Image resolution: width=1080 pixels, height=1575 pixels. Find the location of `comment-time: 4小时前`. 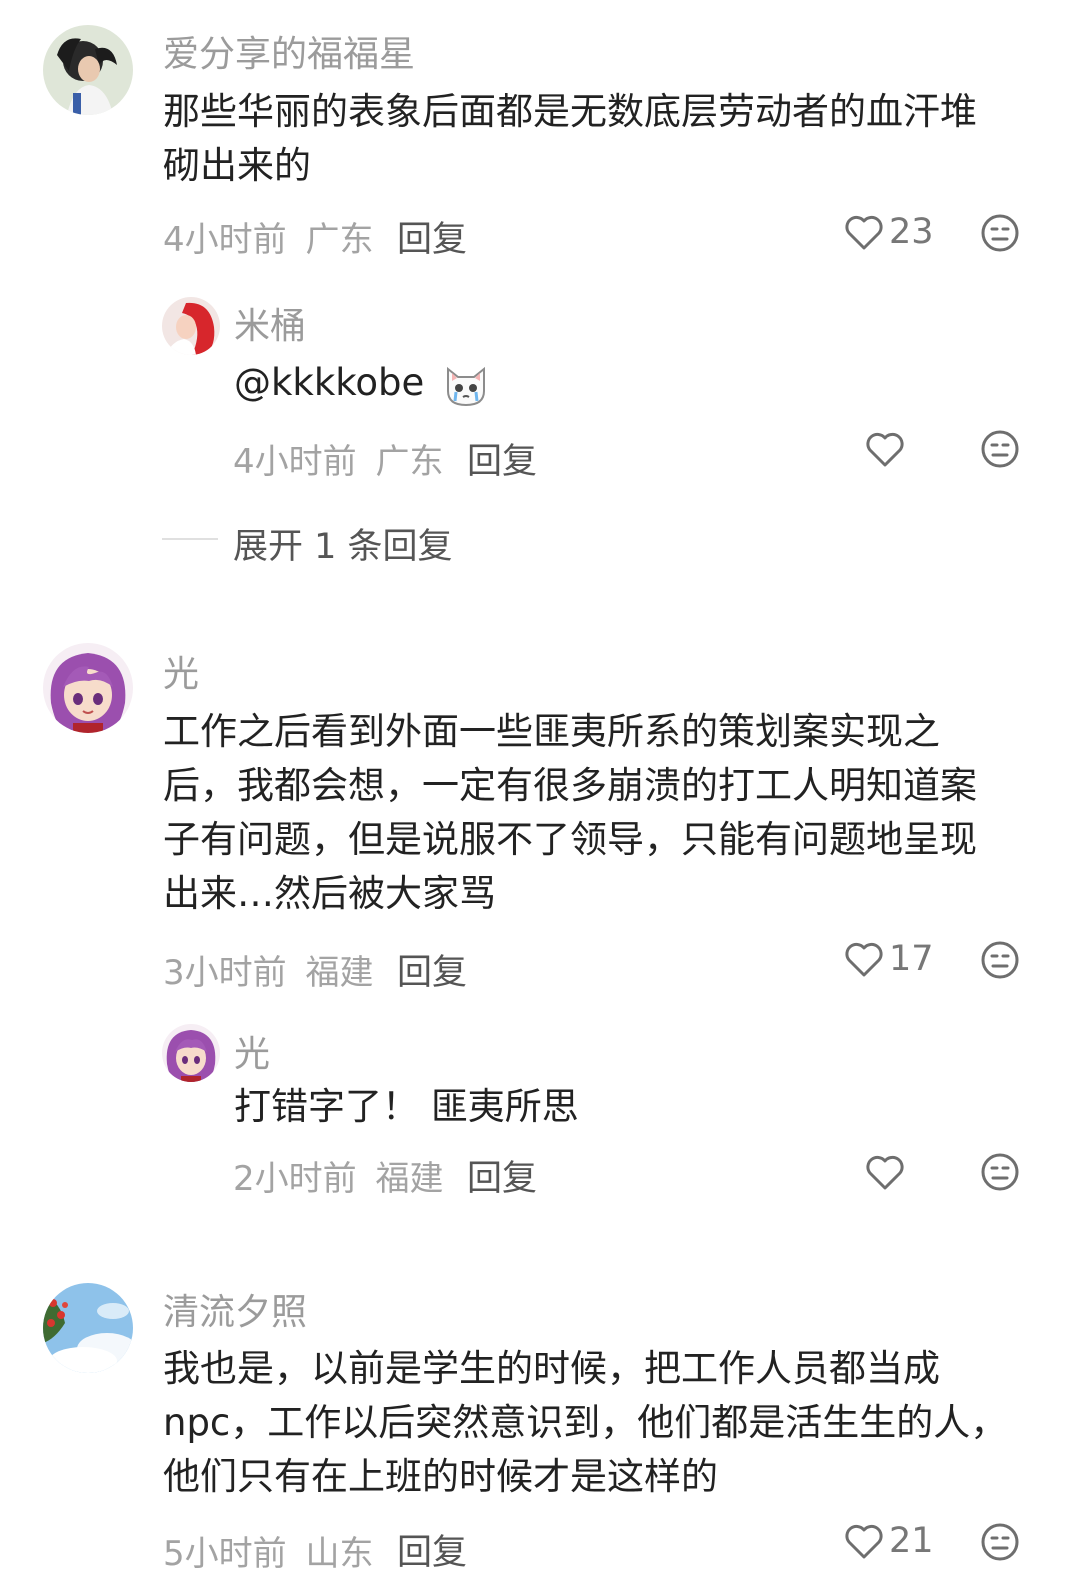

comment-time: 4小时前 is located at coordinates (225, 240).